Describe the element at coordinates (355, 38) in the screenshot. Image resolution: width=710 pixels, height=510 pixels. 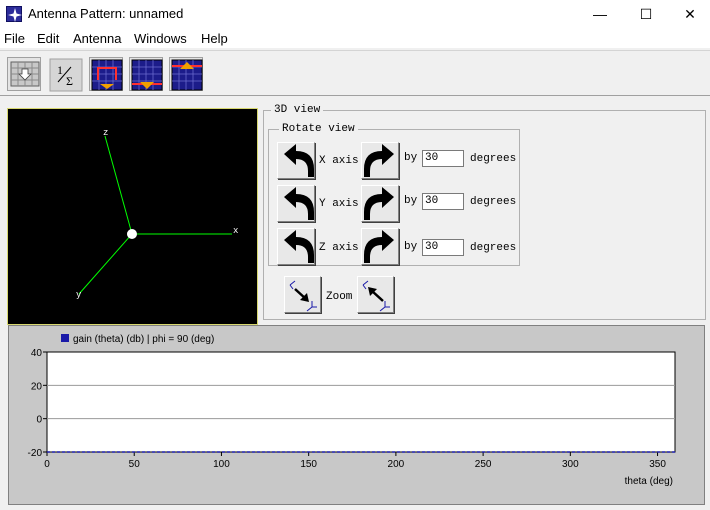
I see `menu-bar: File Edit Antenna Windows Help` at that location.